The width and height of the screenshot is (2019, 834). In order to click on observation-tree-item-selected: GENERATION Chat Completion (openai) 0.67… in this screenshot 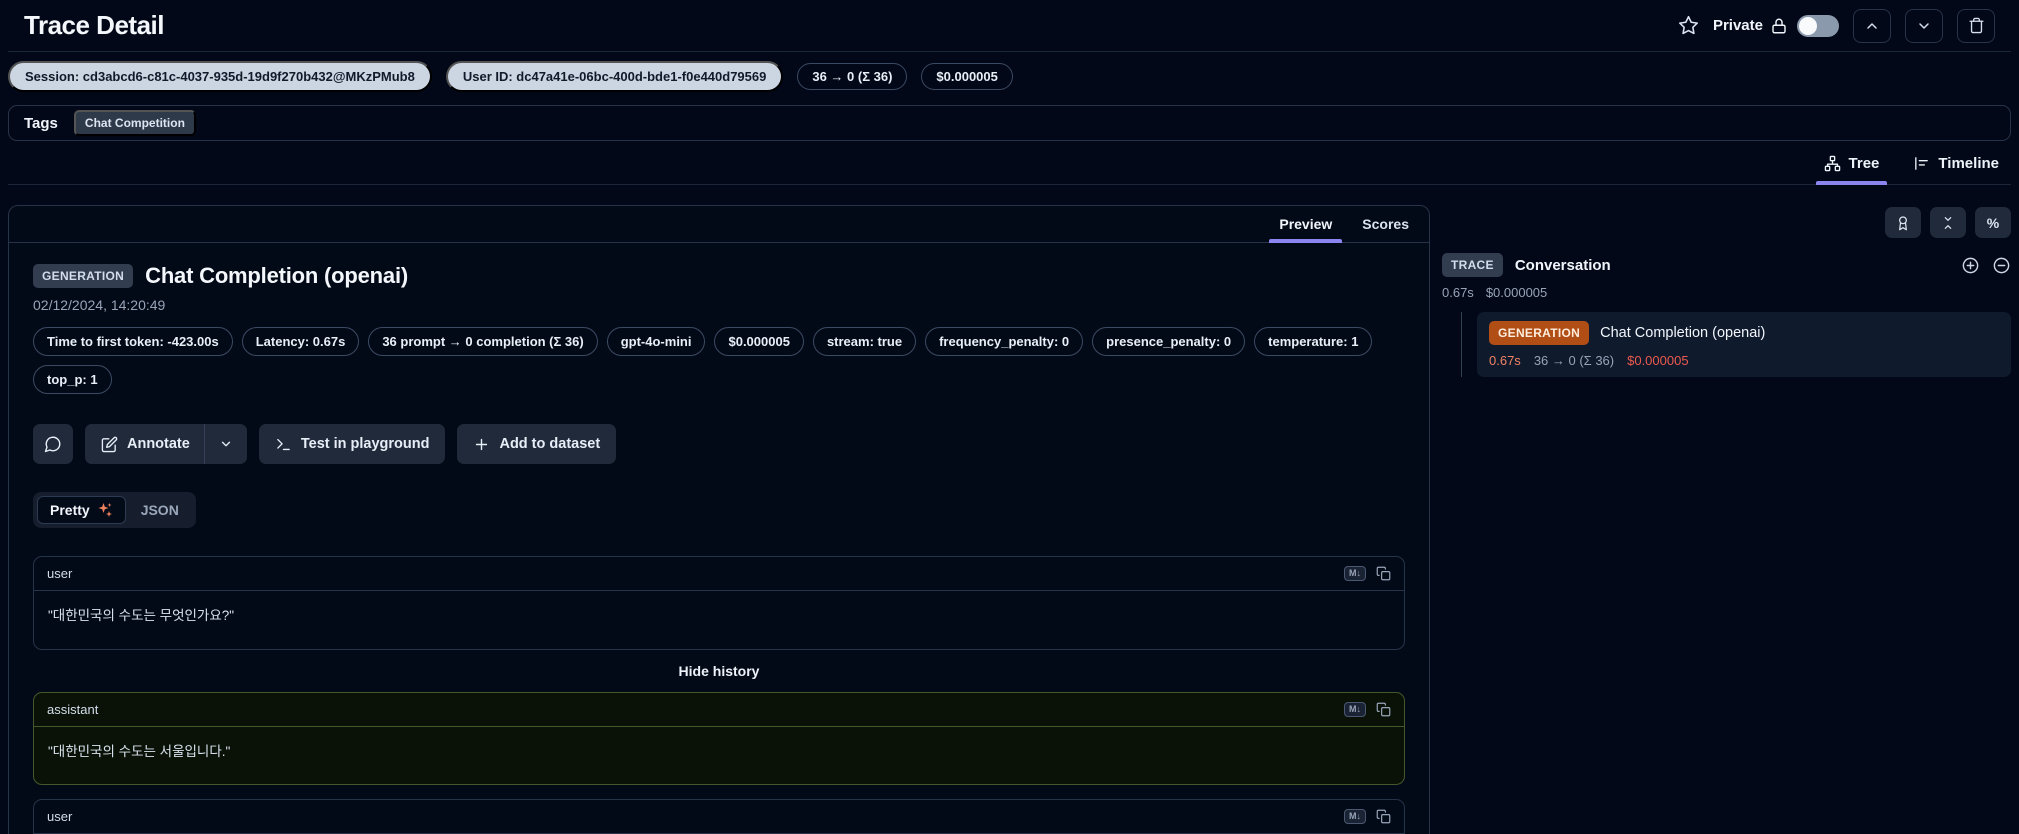, I will do `click(1744, 344)`.